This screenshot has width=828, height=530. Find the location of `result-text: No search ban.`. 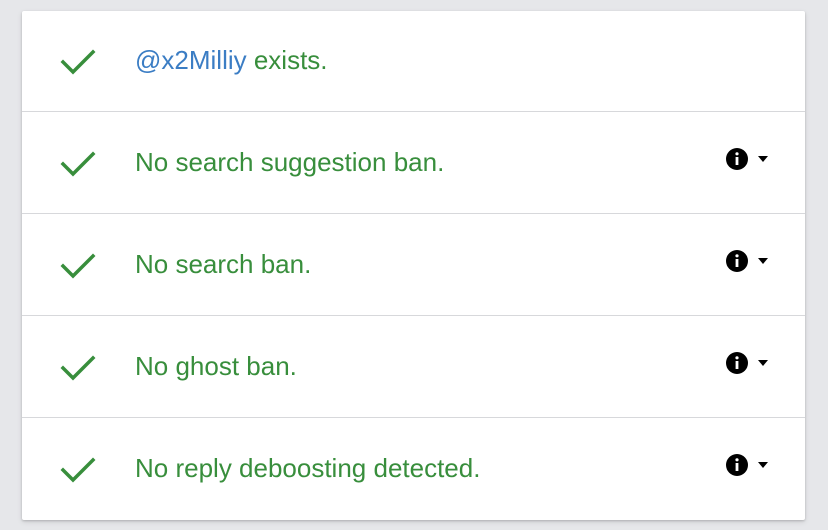

result-text: No search ban. is located at coordinates (223, 264).